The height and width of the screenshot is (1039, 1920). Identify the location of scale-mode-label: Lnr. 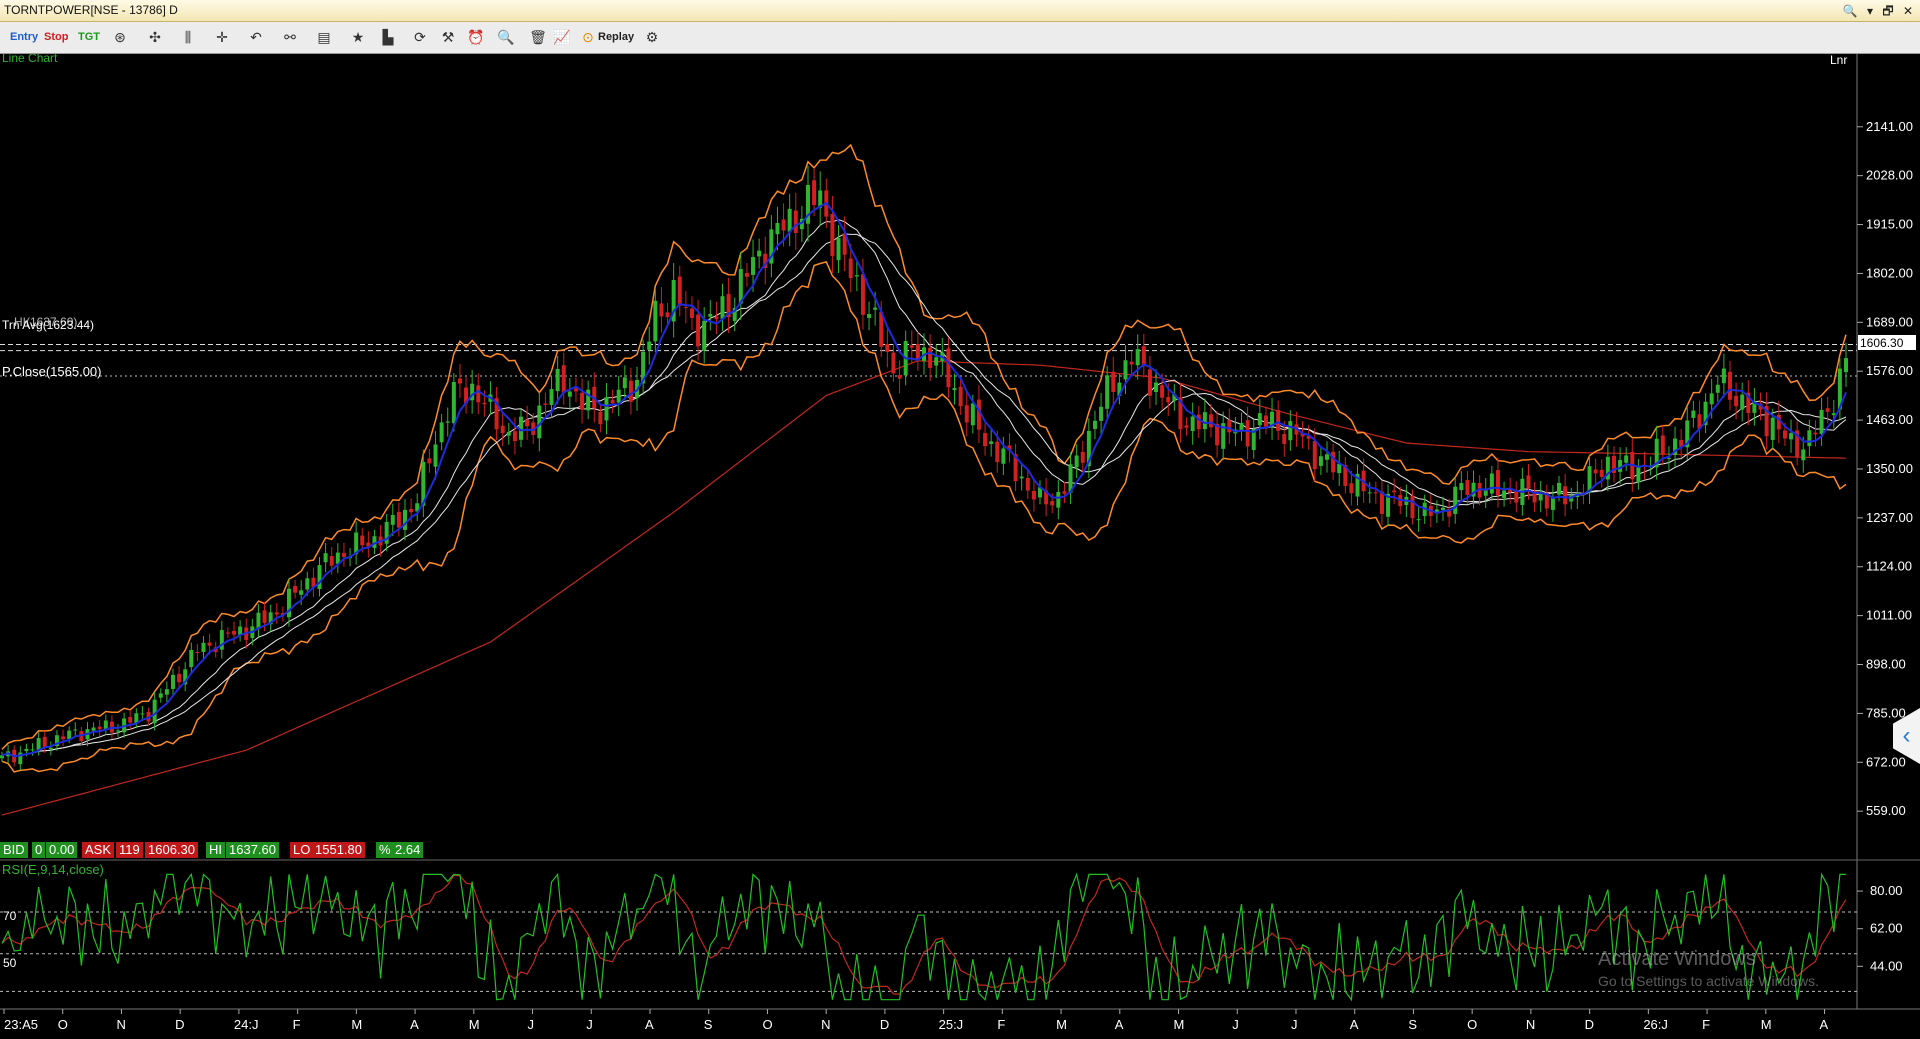
(1838, 60).